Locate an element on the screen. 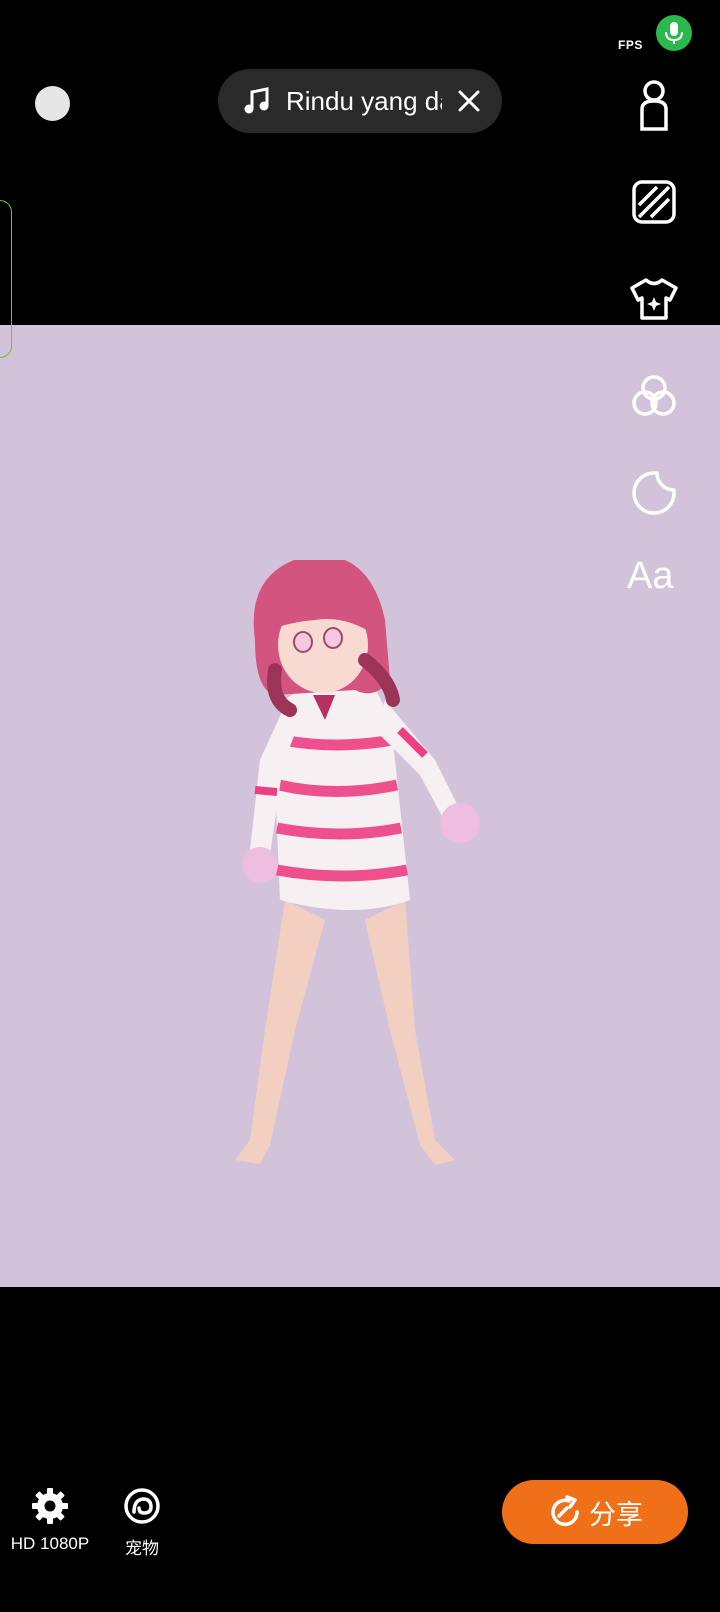 Image resolution: width=720 pixels, height=1612 pixels. microphone-icon is located at coordinates (674, 33).